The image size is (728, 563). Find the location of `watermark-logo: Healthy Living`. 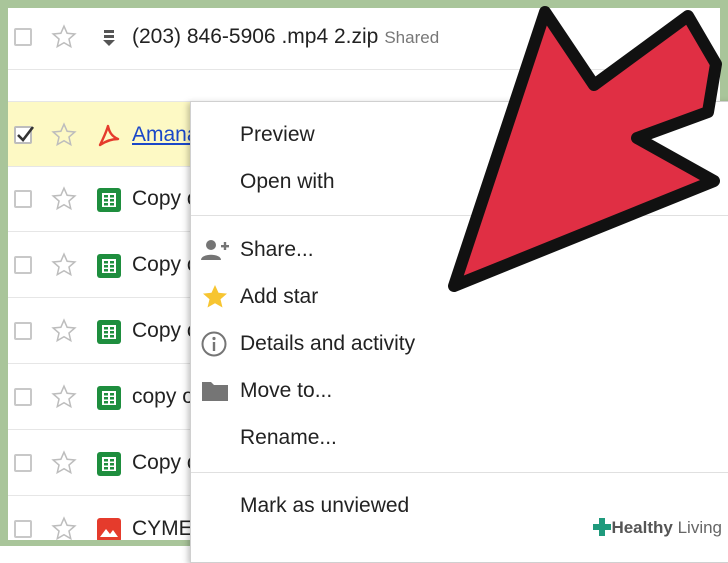

watermark-logo: Healthy Living is located at coordinates (658, 530).